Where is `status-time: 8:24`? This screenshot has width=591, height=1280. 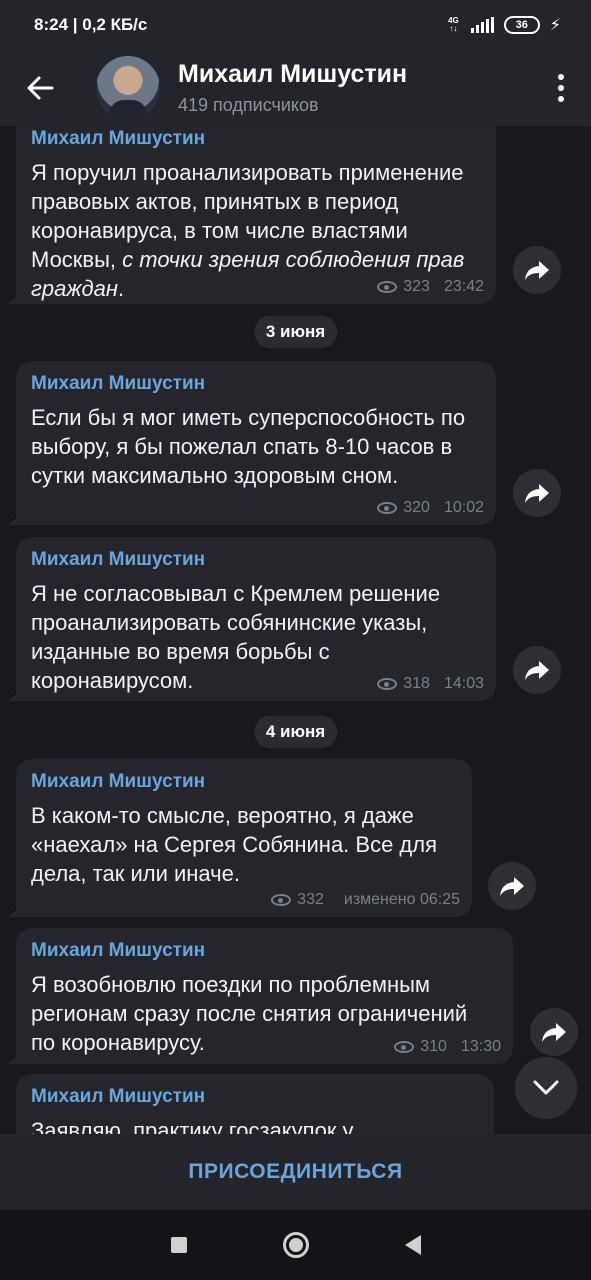
status-time: 8:24 is located at coordinates (51, 24).